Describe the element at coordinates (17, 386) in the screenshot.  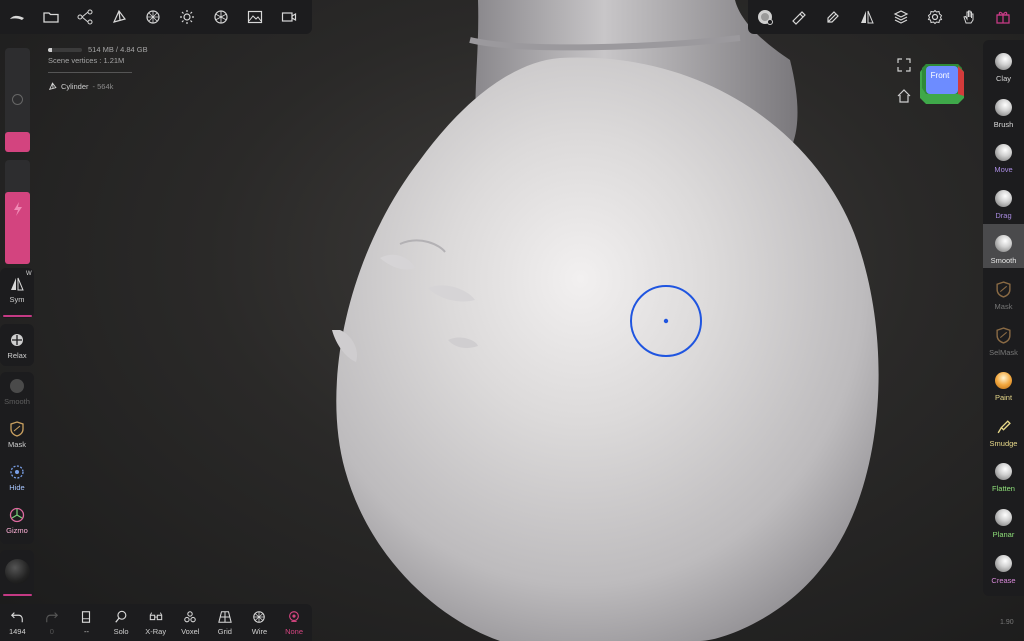
I see `smooth-icon` at that location.